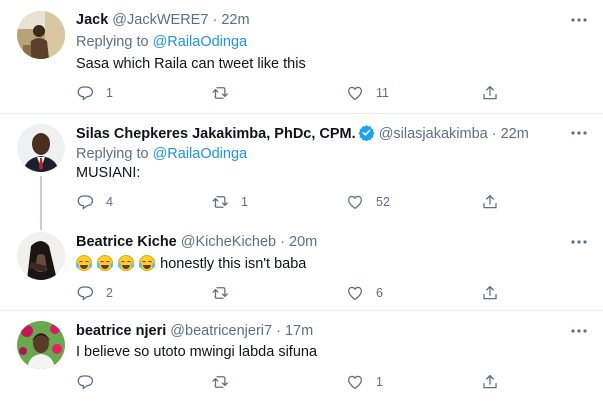  I want to click on like-button: 11, so click(367, 93).